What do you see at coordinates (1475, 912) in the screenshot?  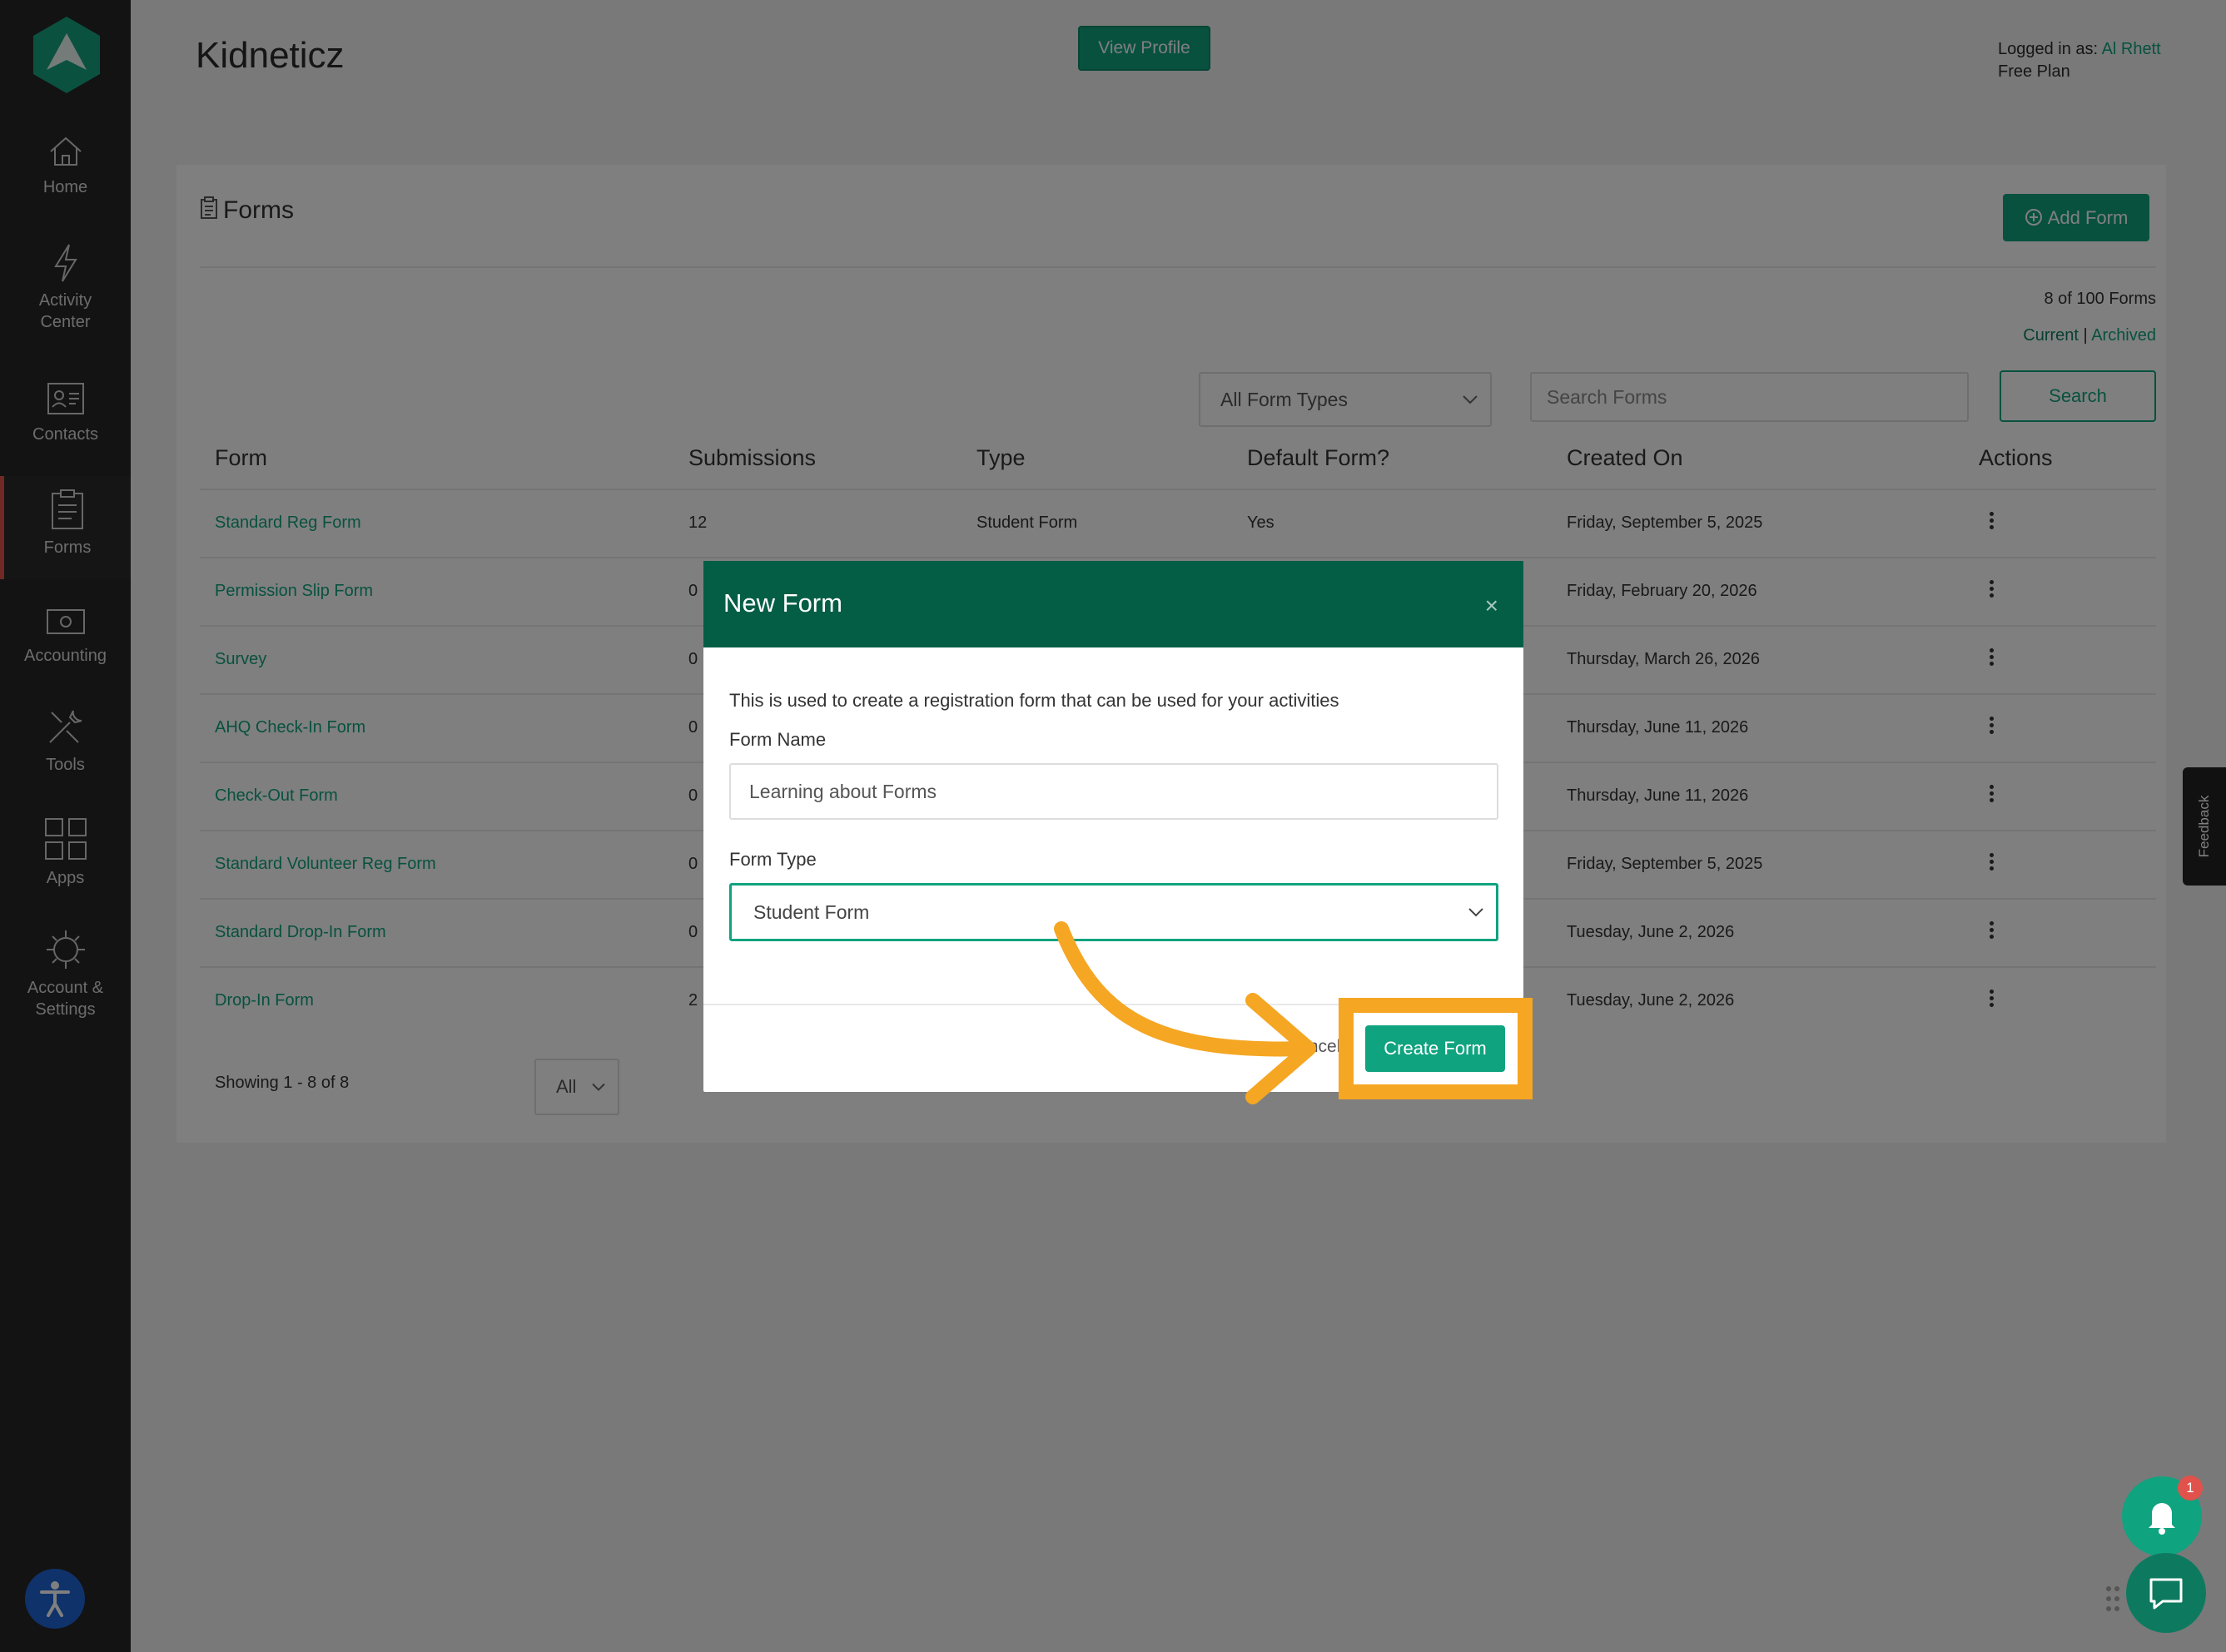 I see `chevron-down-icon` at bounding box center [1475, 912].